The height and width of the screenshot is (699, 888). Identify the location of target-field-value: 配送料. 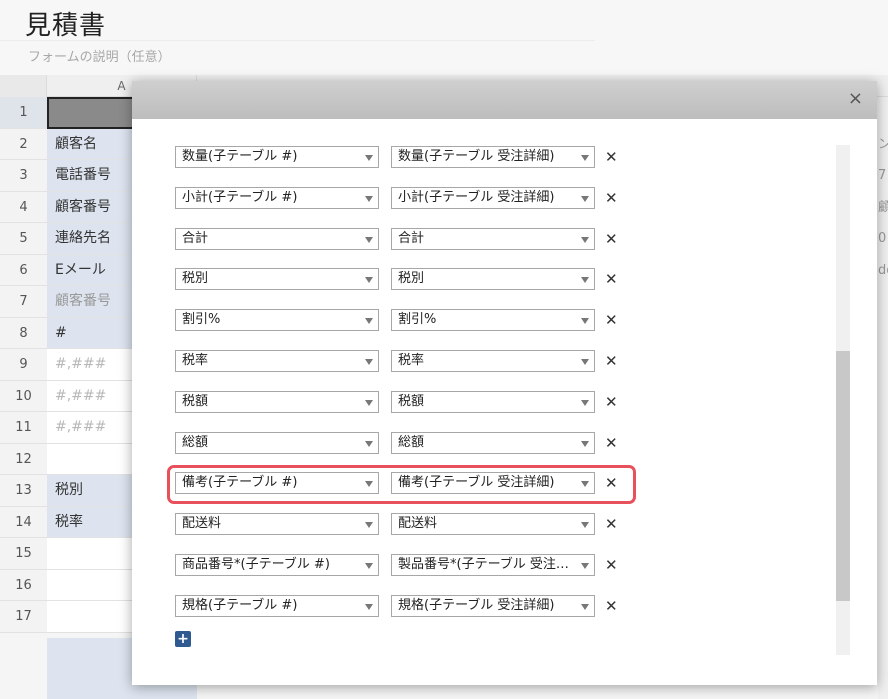
(418, 524).